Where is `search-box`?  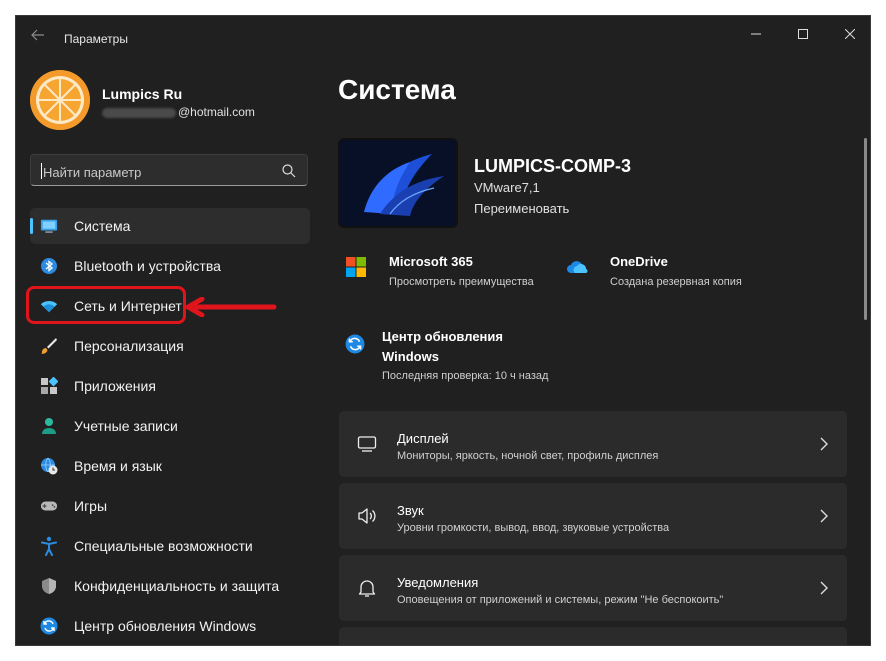
search-box is located at coordinates (169, 170).